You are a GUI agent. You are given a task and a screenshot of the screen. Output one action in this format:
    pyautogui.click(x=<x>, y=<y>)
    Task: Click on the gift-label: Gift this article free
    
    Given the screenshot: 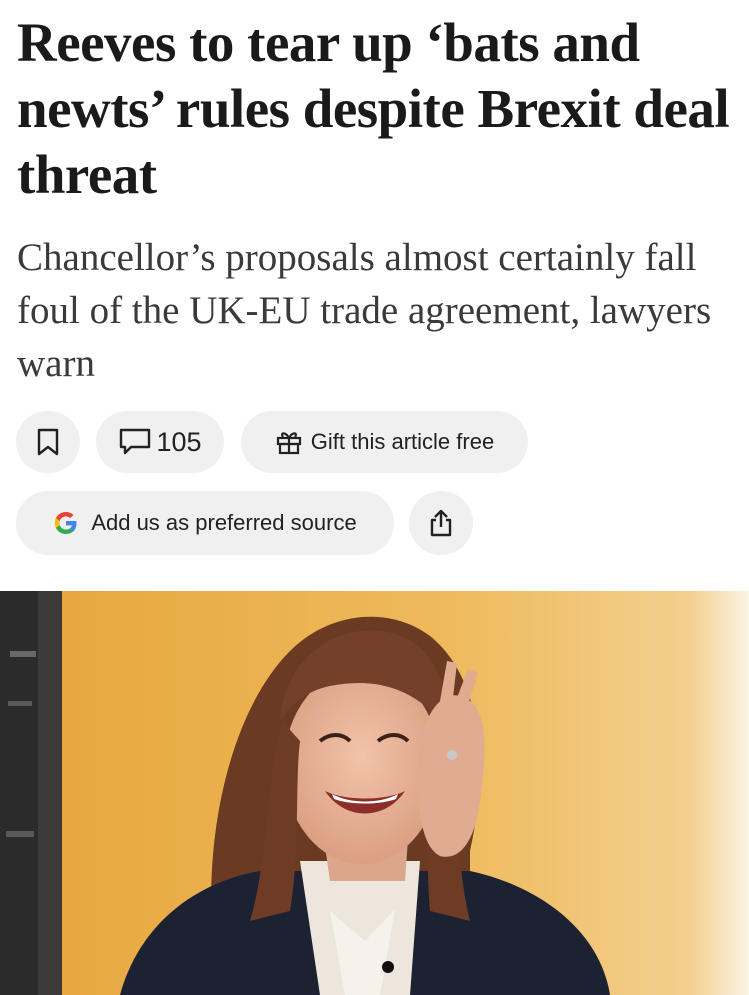 What is the action you would take?
    pyautogui.click(x=402, y=441)
    